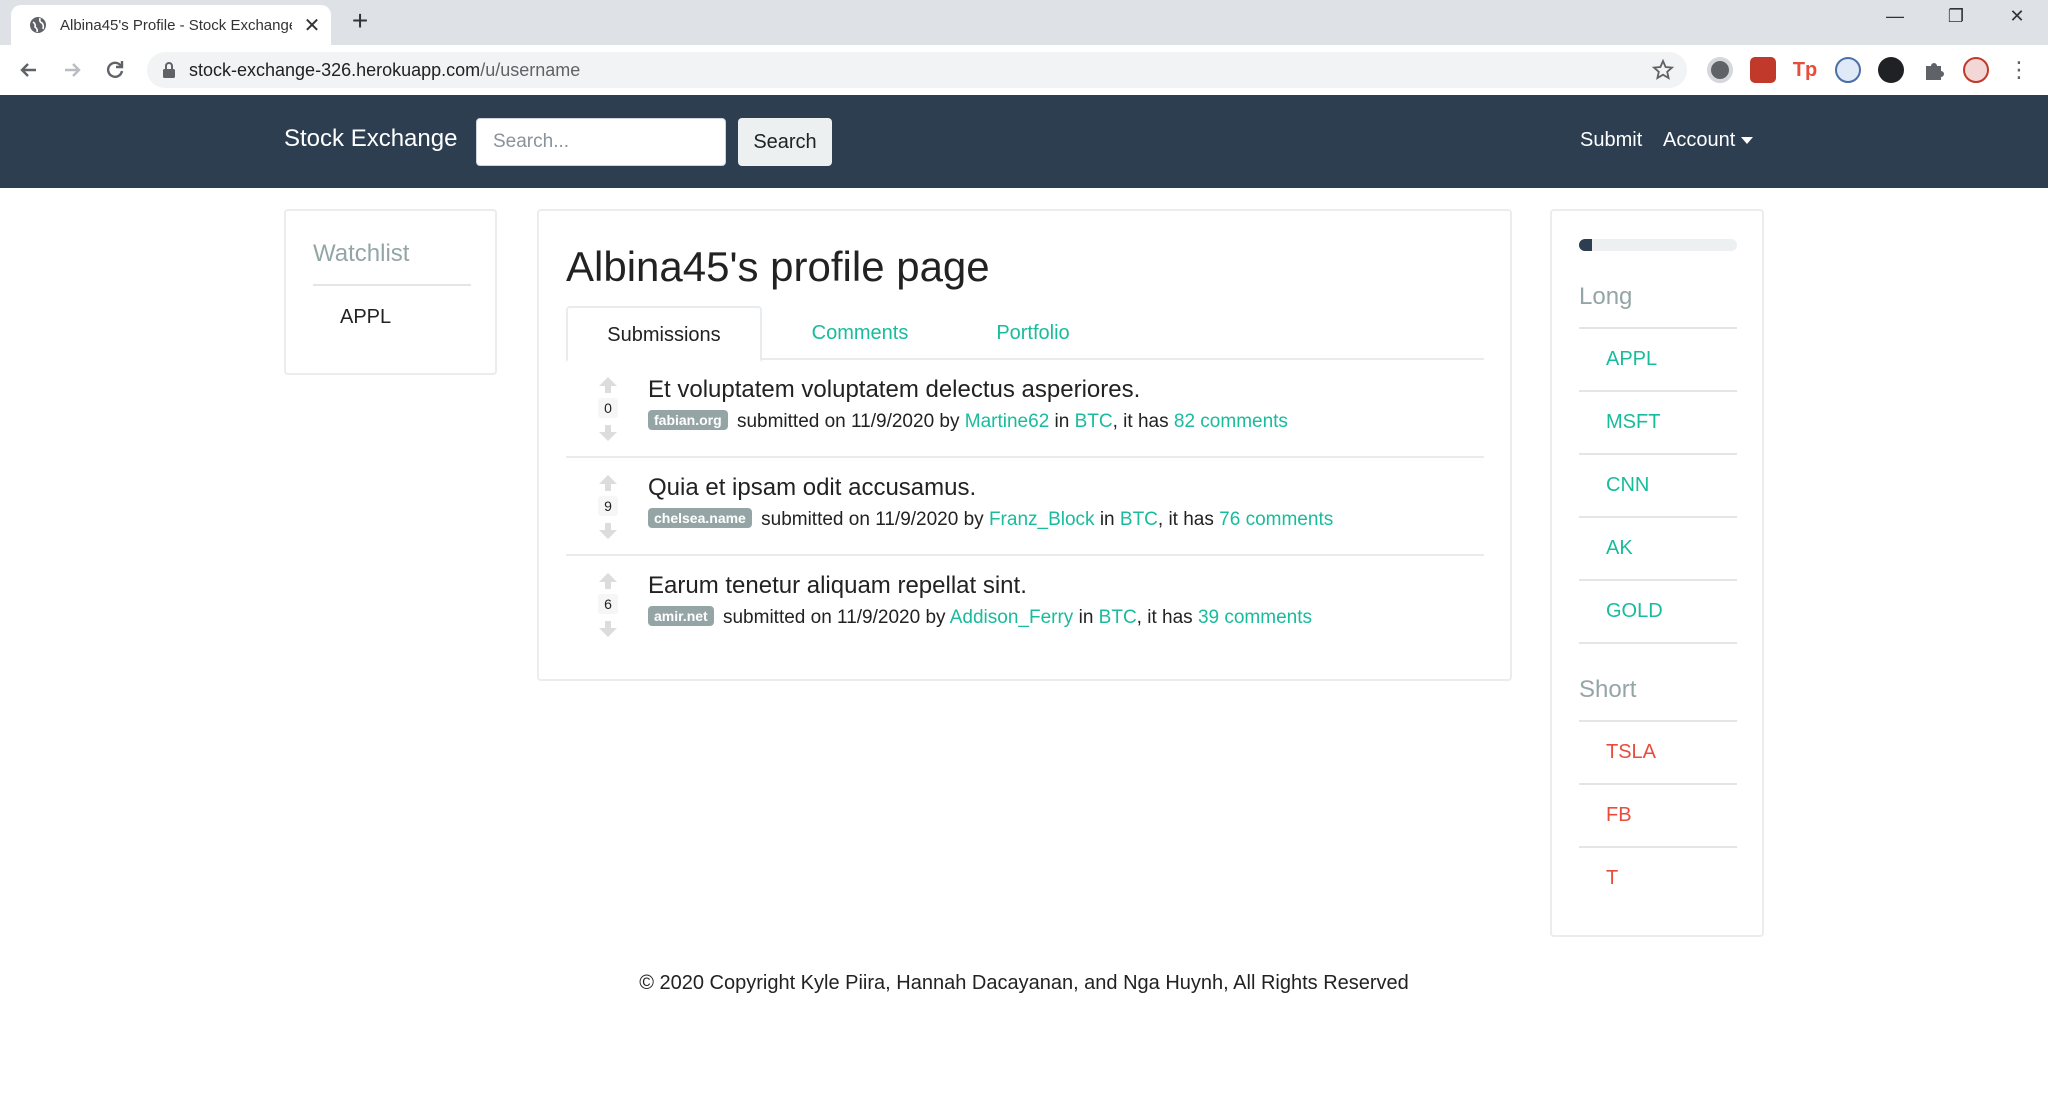  I want to click on globe-icon, so click(38, 25).